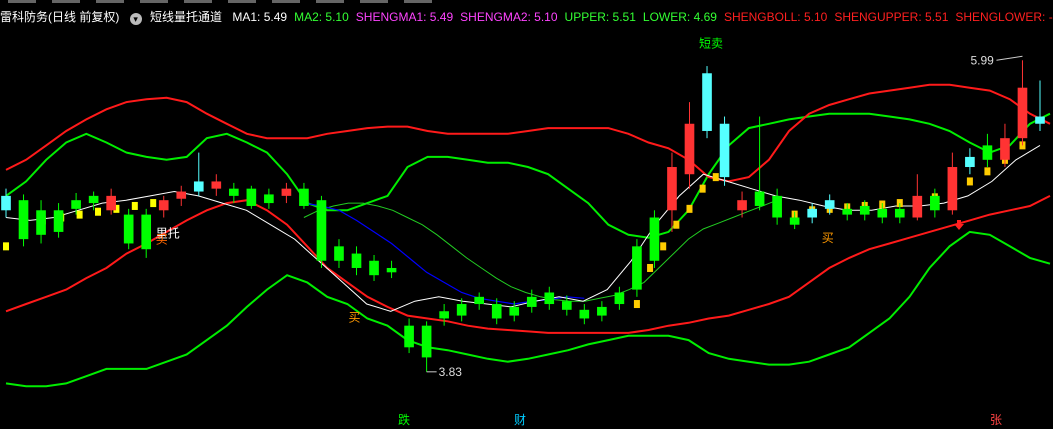 The width and height of the screenshot is (1053, 429). What do you see at coordinates (404, 419) in the screenshot?
I see `bottom-label-0: 跌` at bounding box center [404, 419].